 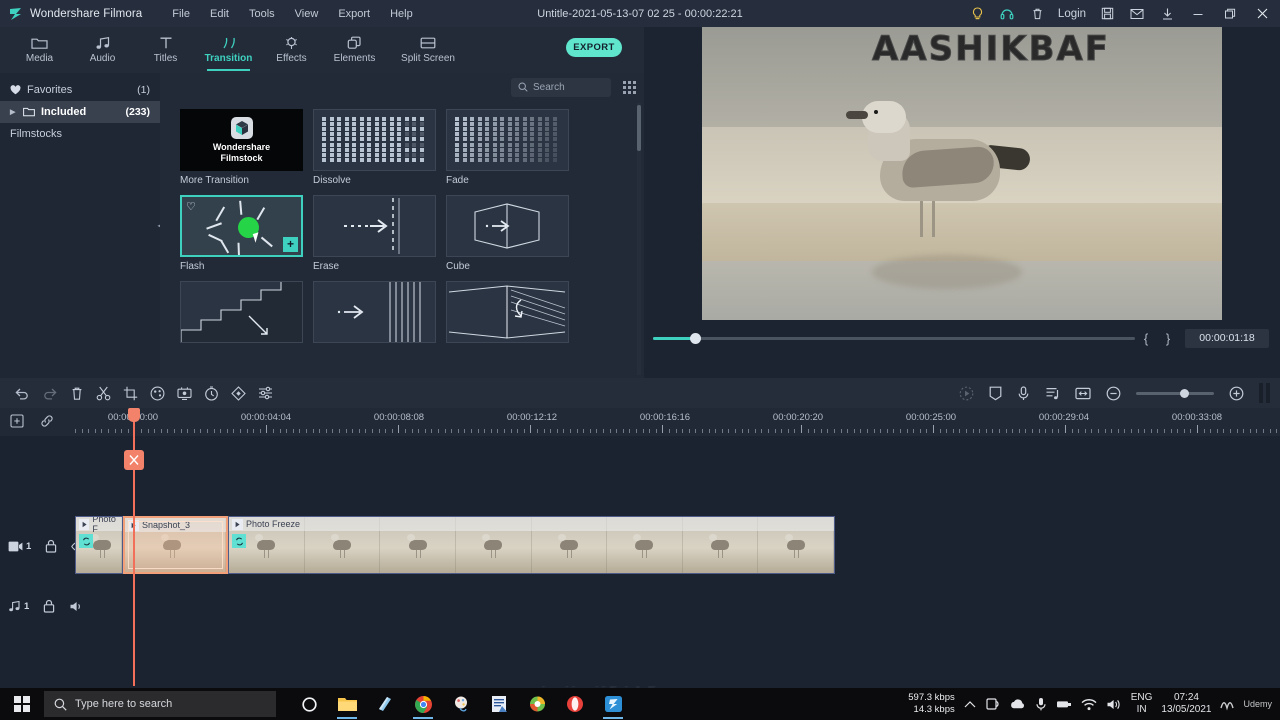 I want to click on stairs-thumb, so click(x=241, y=312).